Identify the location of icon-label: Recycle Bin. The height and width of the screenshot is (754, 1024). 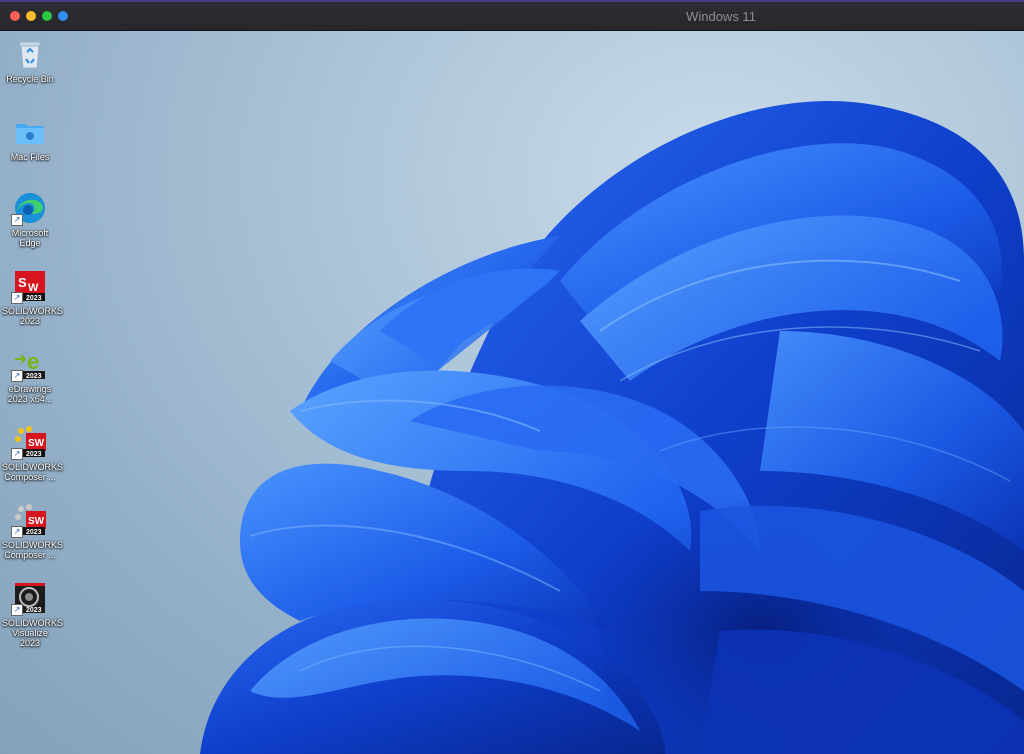
(30, 79).